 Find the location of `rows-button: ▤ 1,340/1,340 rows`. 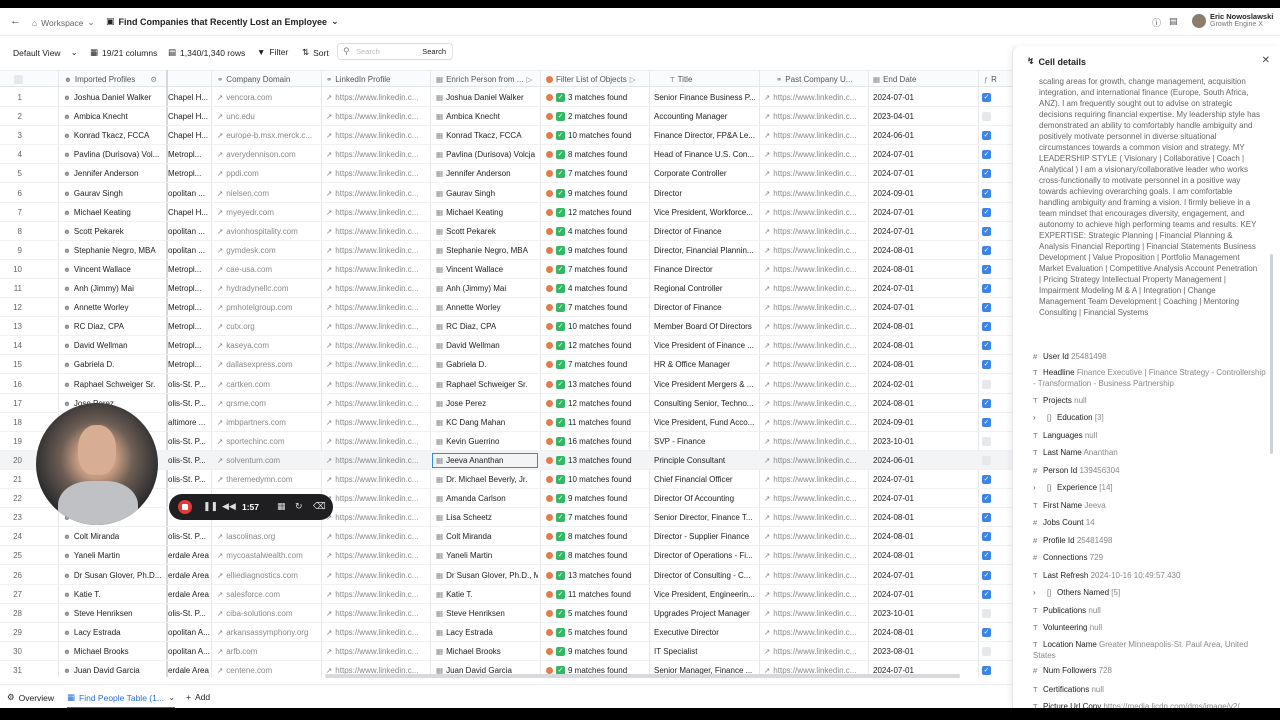

rows-button: ▤ 1,340/1,340 rows is located at coordinates (206, 52).